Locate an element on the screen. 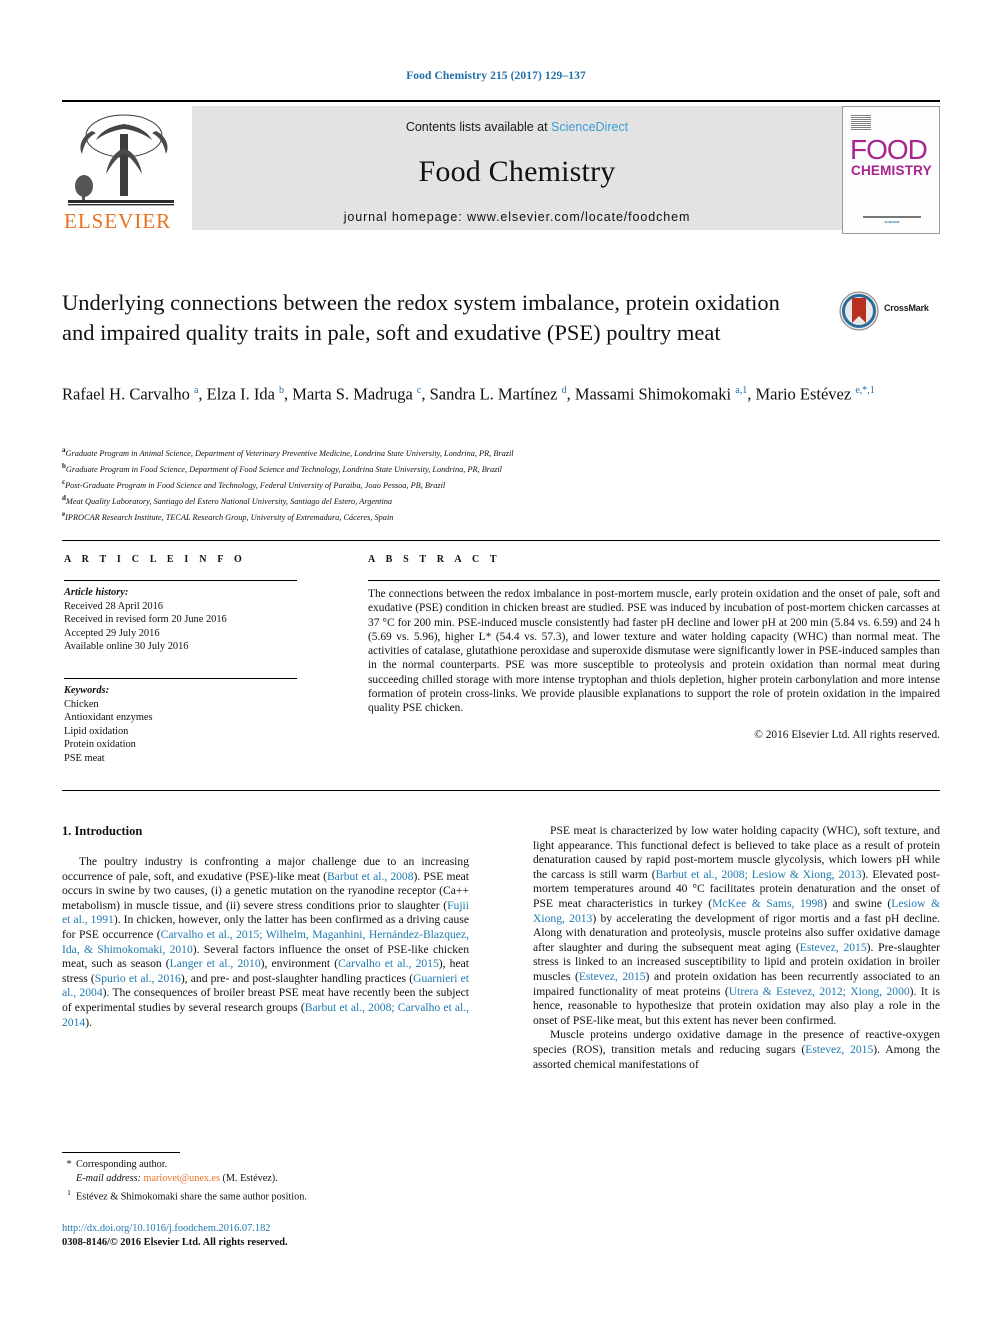  journal-title: Food Chemistry is located at coordinates (517, 171).